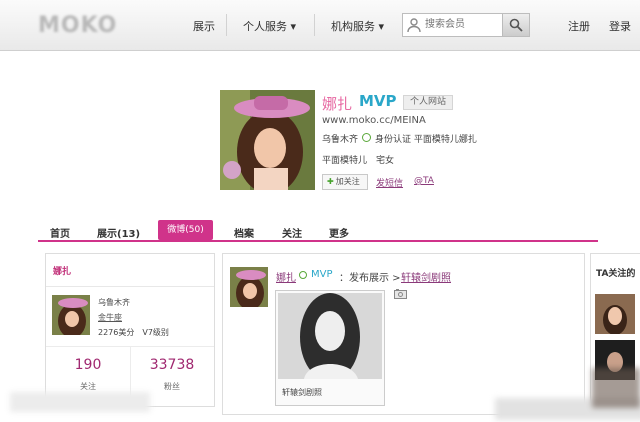  What do you see at coordinates (320, 25) in the screenshot?
I see `top-navigation-bar: MOKO 展示 个人服务 ▾ 机构服务 ▾ 注册 登录` at bounding box center [320, 25].